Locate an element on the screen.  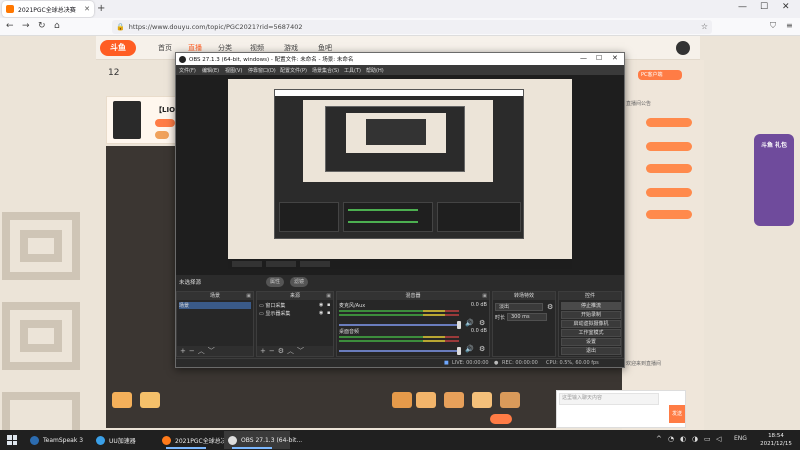
obs-minimize-button: — is located at coordinates (583, 58).